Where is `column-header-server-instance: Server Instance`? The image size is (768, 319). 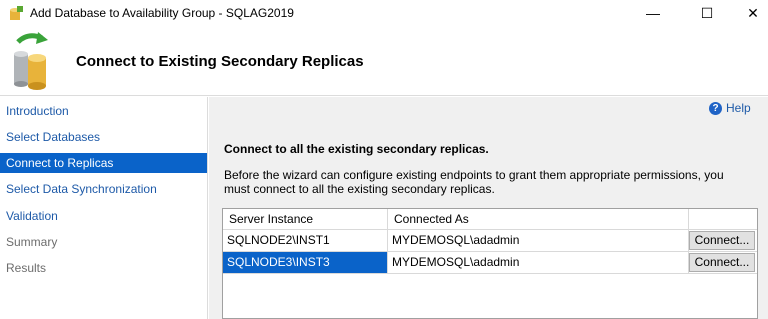 column-header-server-instance: Server Instance is located at coordinates (271, 219).